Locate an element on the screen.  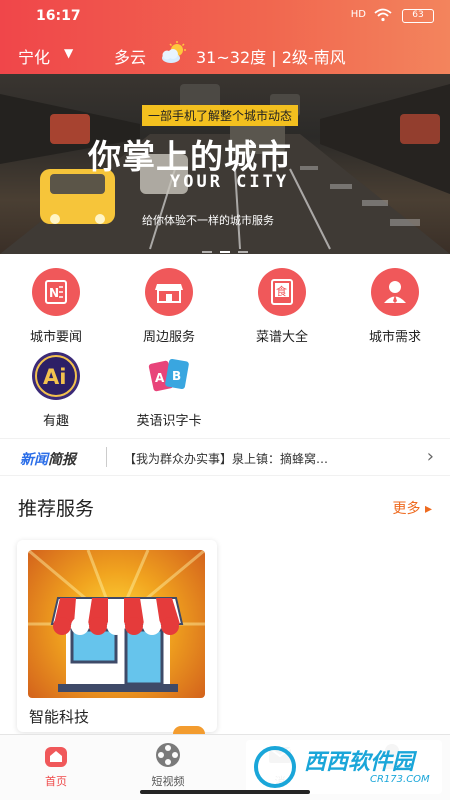
service-label: 菜谱大全 is located at coordinates (281, 337).